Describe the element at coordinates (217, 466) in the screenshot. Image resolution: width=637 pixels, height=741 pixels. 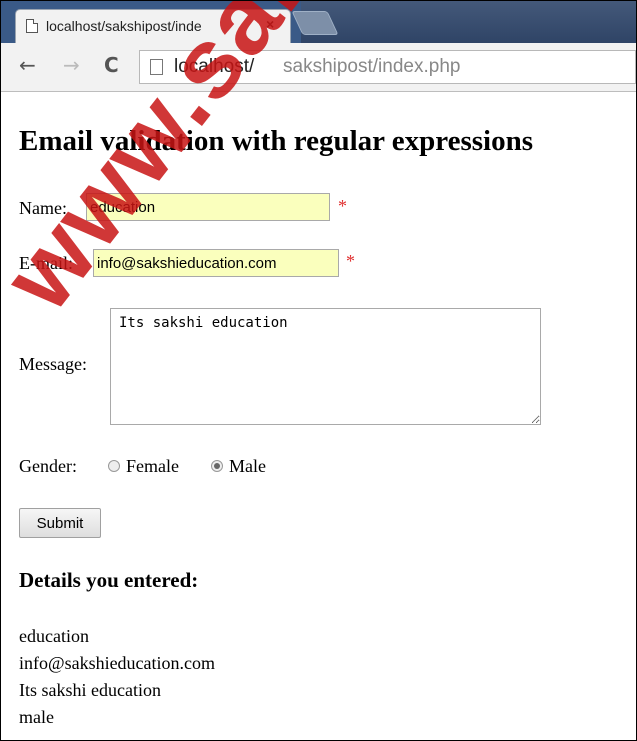
I see `male-radio` at that location.